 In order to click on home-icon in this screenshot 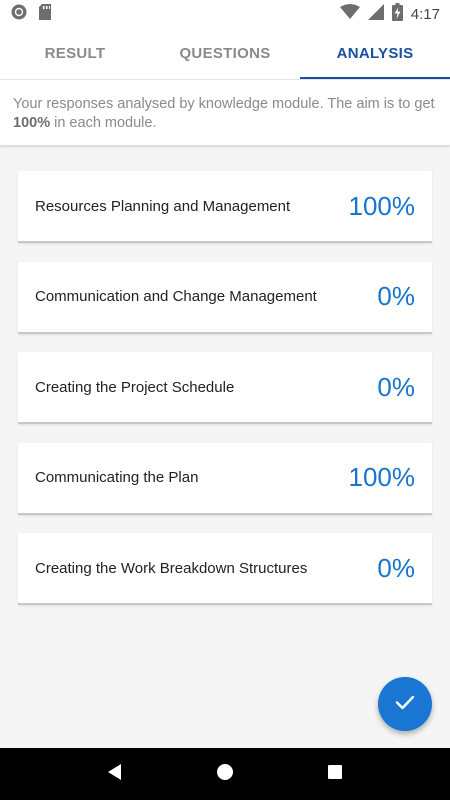, I will do `click(225, 774)`.